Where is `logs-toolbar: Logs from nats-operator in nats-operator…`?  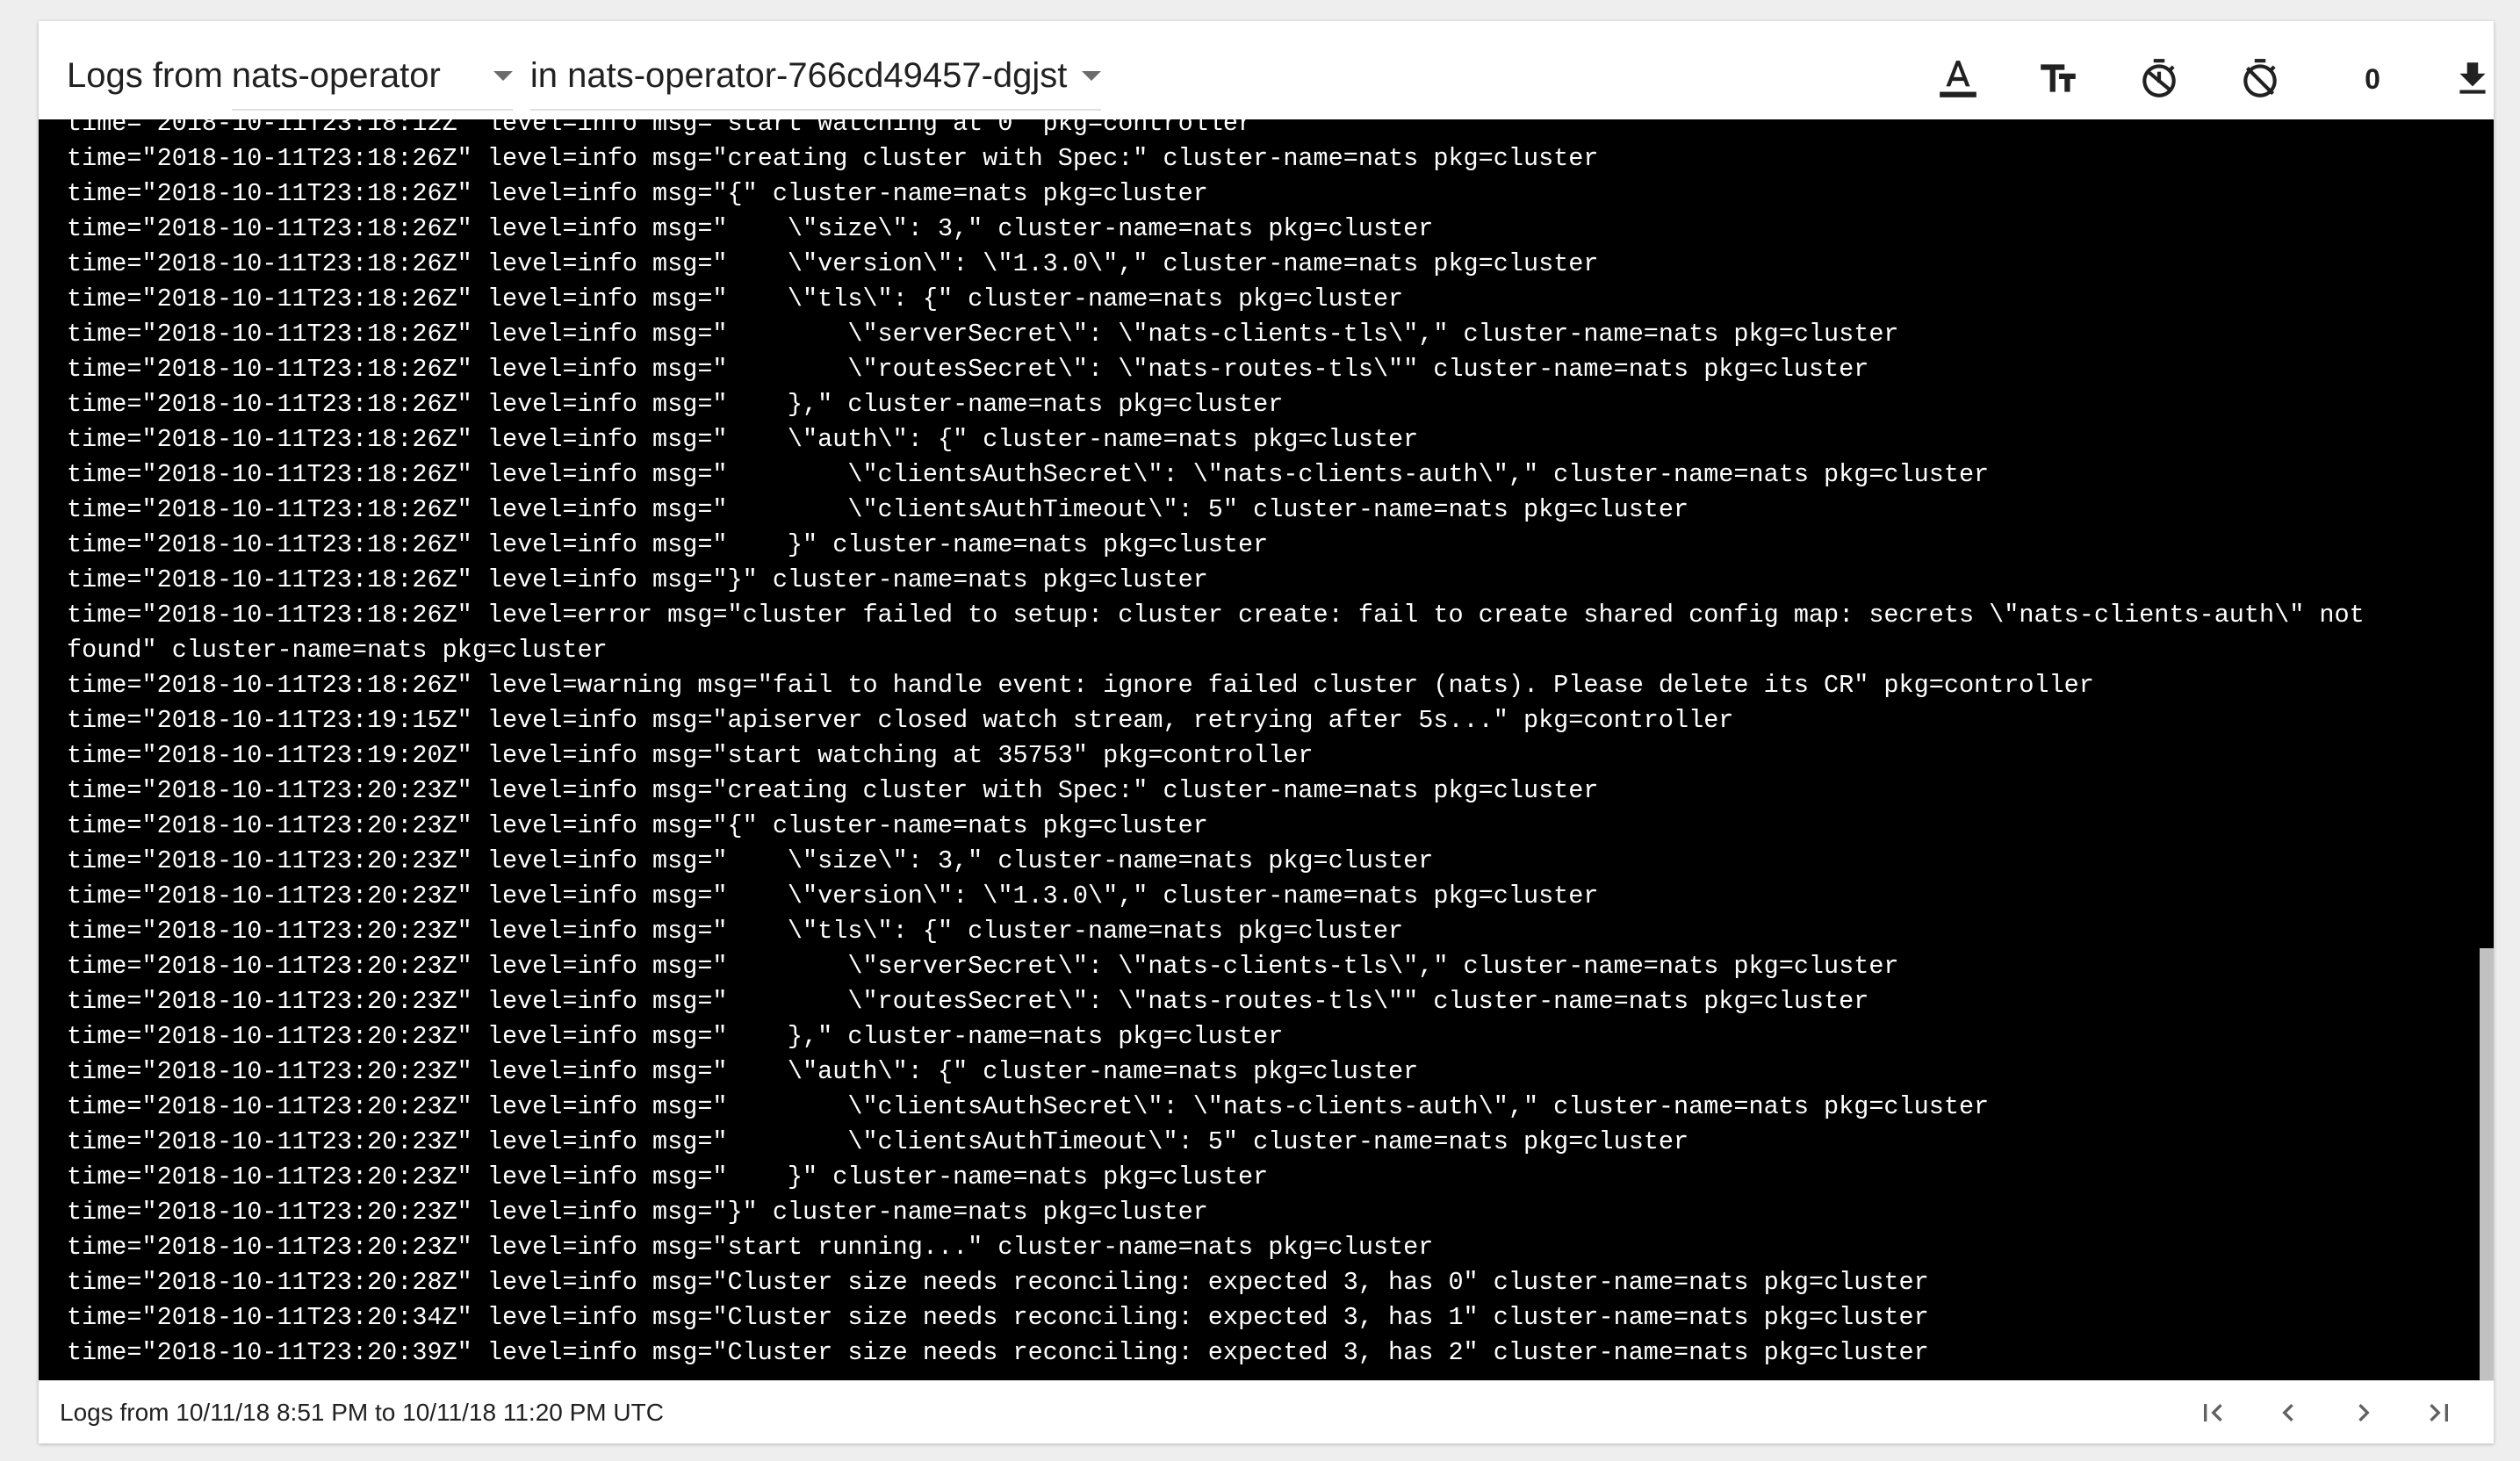
logs-toolbar: Logs from nats-operator in nats-operator… is located at coordinates (1266, 70).